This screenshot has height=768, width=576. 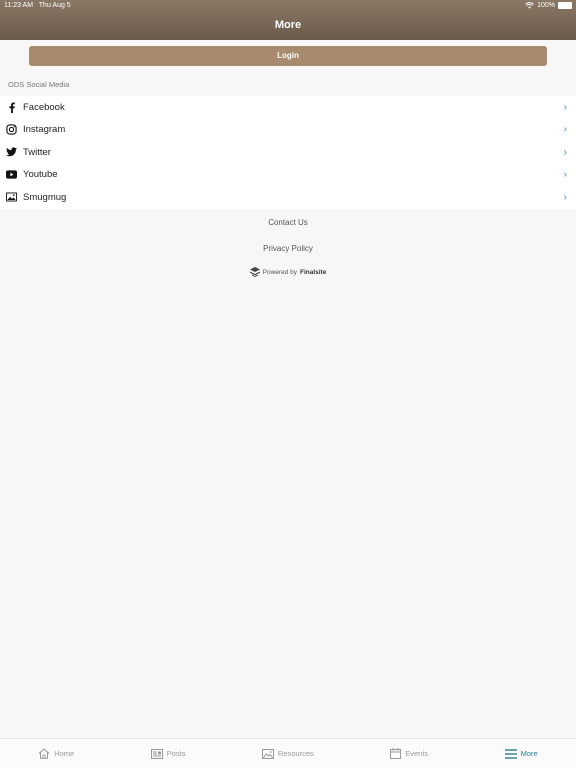 What do you see at coordinates (529, 753) in the screenshot?
I see `tab-label: More` at bounding box center [529, 753].